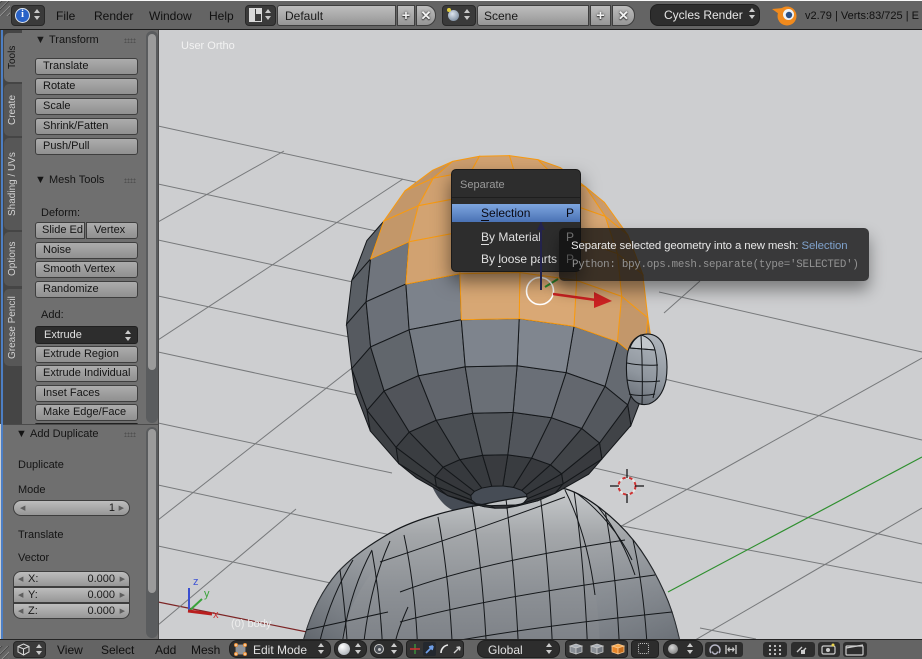  Describe the element at coordinates (208, 46) in the screenshot. I see `svg-text: User Ortho` at that location.